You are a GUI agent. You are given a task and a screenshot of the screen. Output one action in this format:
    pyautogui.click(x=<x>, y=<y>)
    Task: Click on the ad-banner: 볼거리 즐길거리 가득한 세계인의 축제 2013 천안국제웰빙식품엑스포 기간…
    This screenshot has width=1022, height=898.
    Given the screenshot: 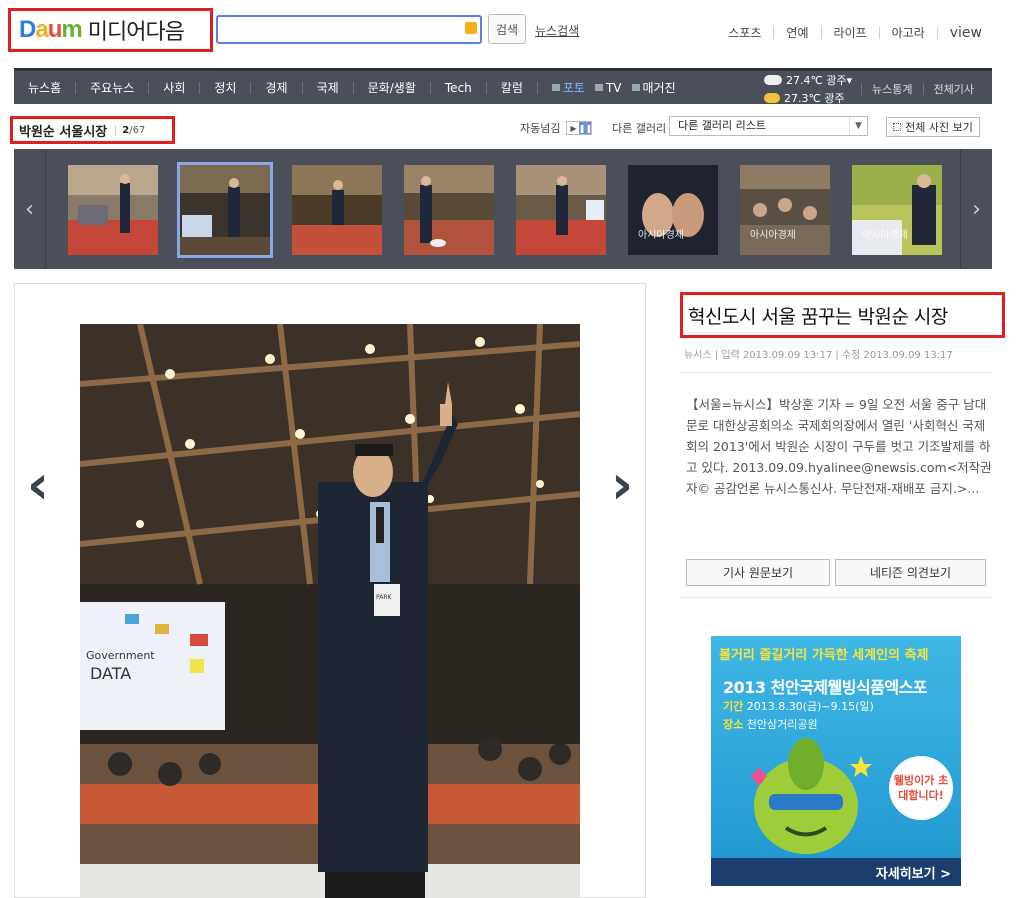 What is the action you would take?
    pyautogui.click(x=836, y=761)
    